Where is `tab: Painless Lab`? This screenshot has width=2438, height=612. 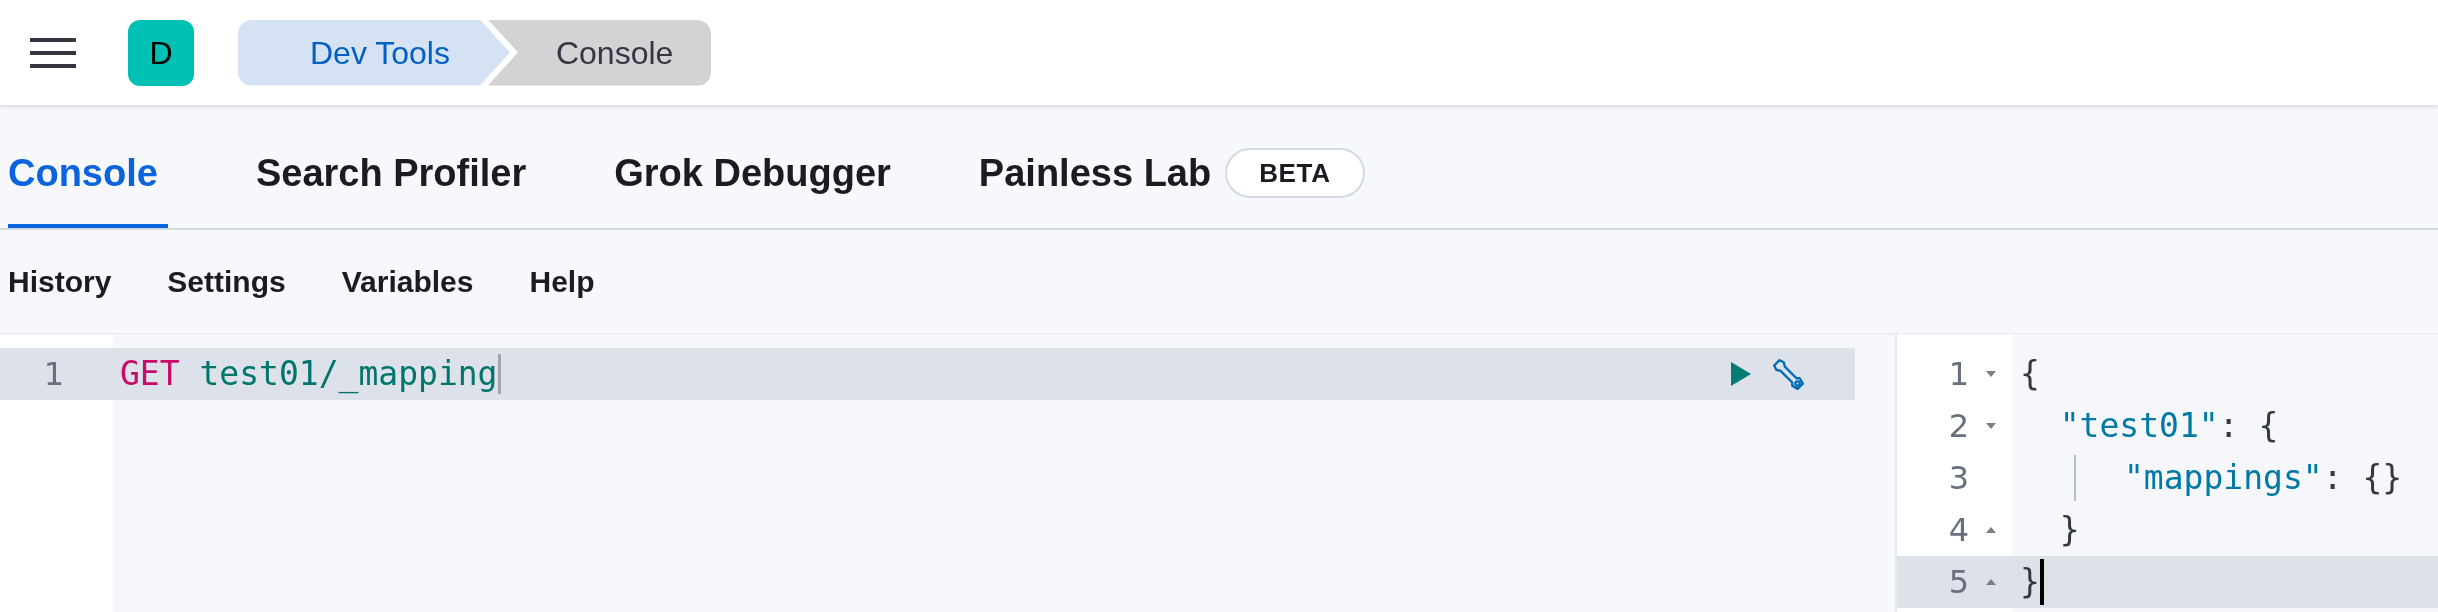 tab: Painless Lab is located at coordinates (1095, 183).